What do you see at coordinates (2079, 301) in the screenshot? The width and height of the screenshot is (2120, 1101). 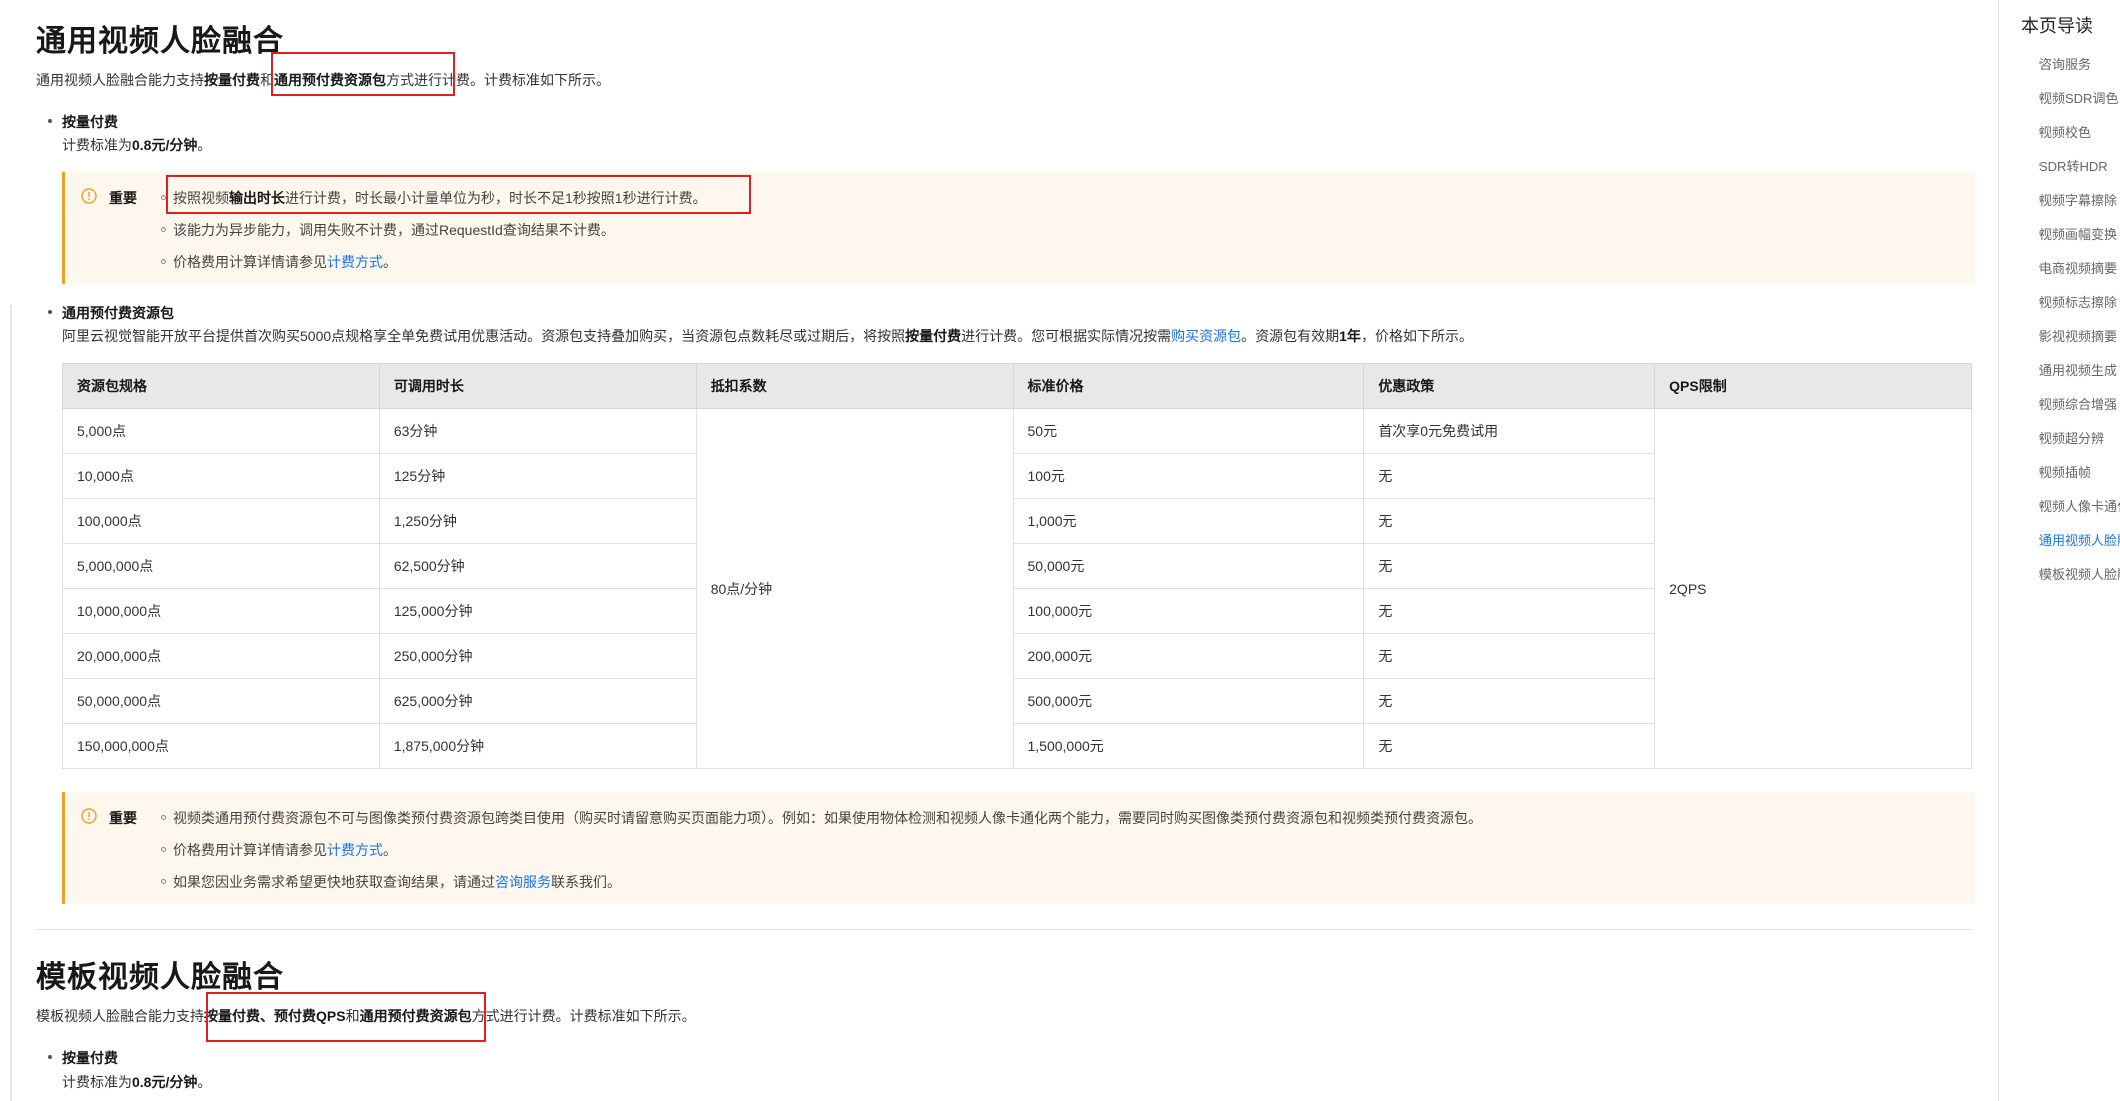 I see `toc-item: 视频标志擦除` at bounding box center [2079, 301].